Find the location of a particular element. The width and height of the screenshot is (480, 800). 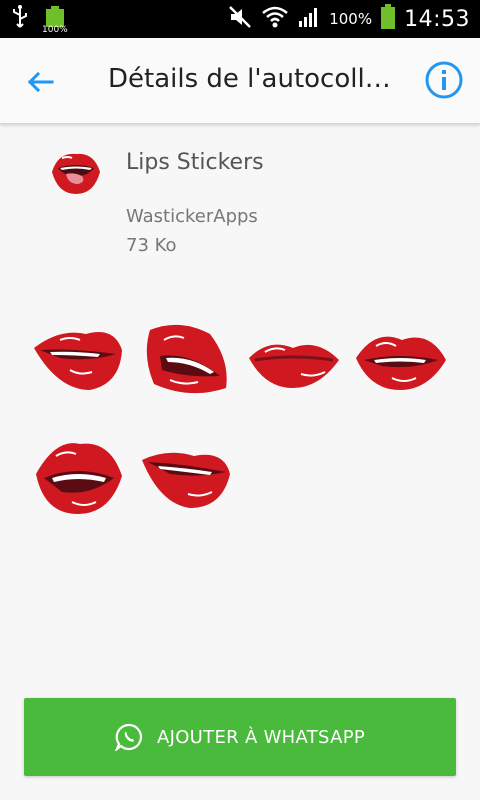

add-to-whatsapp-label: AJOUTER À WHATSAPP is located at coordinates (261, 737).